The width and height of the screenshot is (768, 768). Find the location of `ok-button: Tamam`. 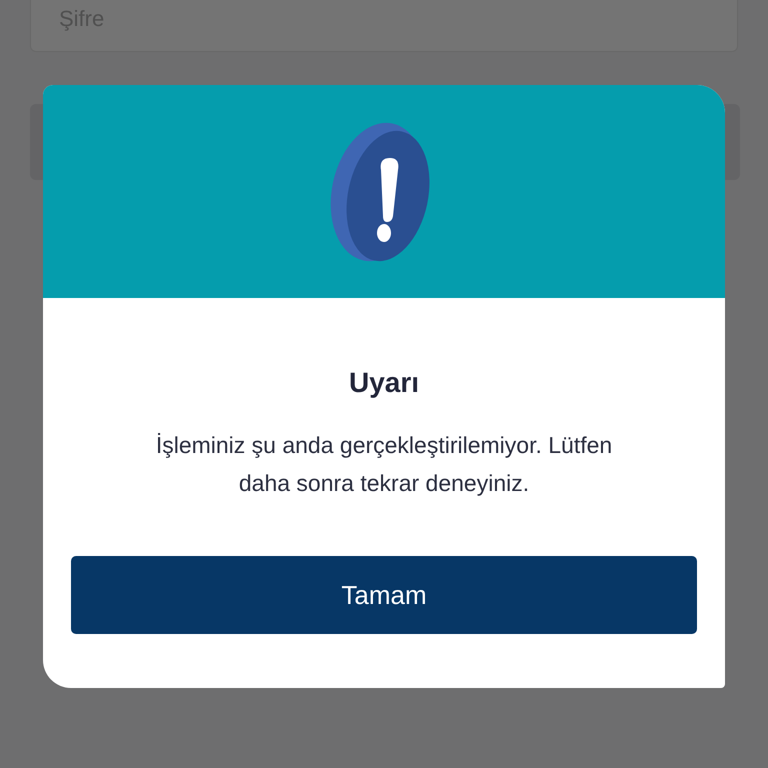

ok-button: Tamam is located at coordinates (384, 595).